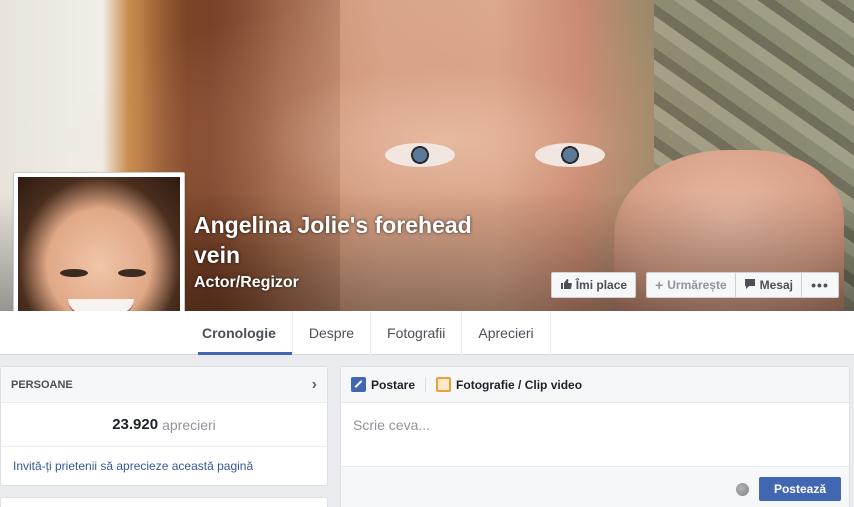 This screenshot has height=507, width=854. I want to click on like-button: Îmi place, so click(593, 285).